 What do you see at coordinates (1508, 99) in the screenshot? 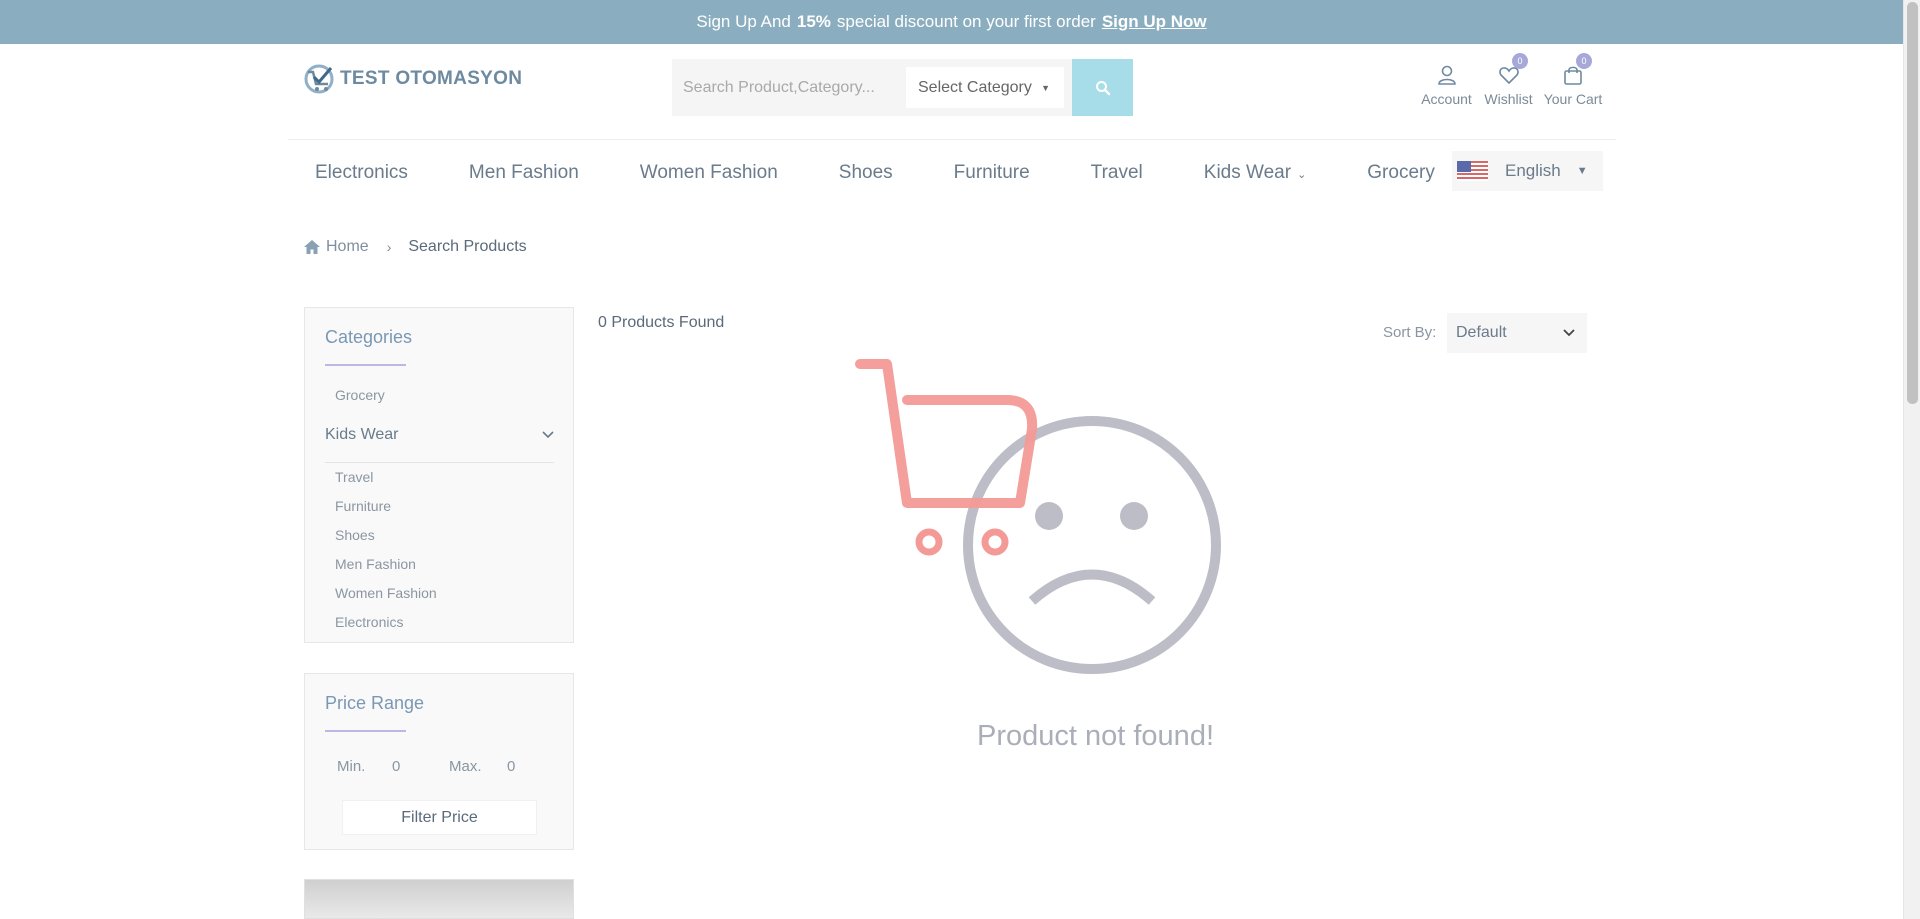
I see `wishlist-label: Wishlist` at bounding box center [1508, 99].